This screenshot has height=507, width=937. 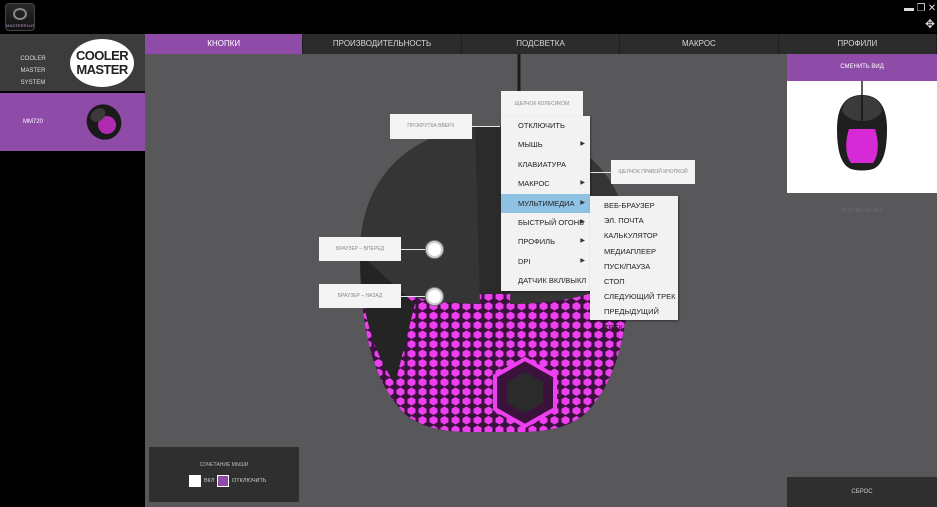 I want to click on menu-item-label: ПРОФИЛЬ, so click(x=536, y=242).